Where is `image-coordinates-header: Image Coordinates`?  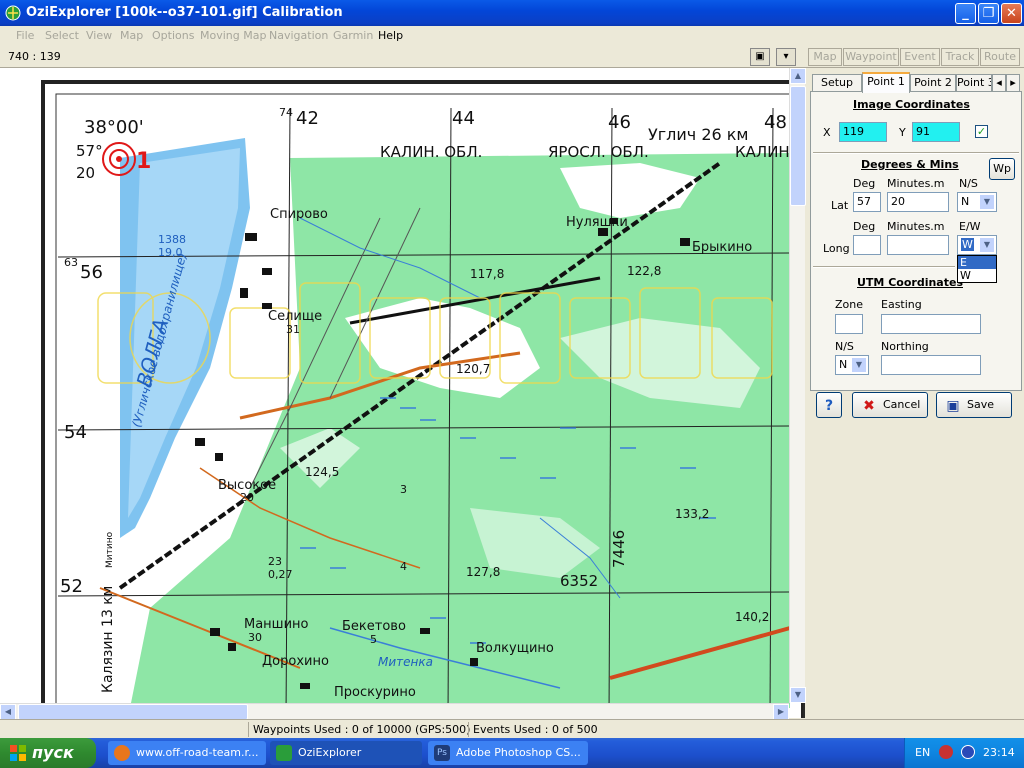 image-coordinates-header: Image Coordinates is located at coordinates (911, 104).